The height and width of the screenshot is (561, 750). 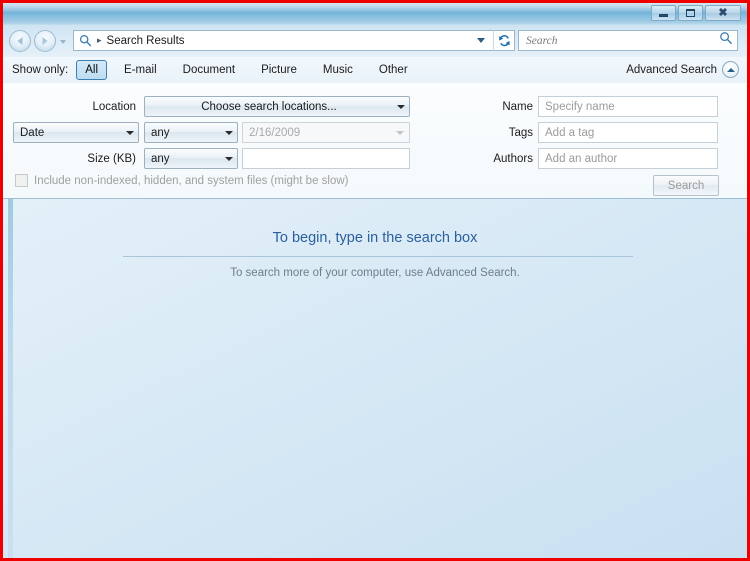 I want to click on name-placeholder: Specify name, so click(x=580, y=106).